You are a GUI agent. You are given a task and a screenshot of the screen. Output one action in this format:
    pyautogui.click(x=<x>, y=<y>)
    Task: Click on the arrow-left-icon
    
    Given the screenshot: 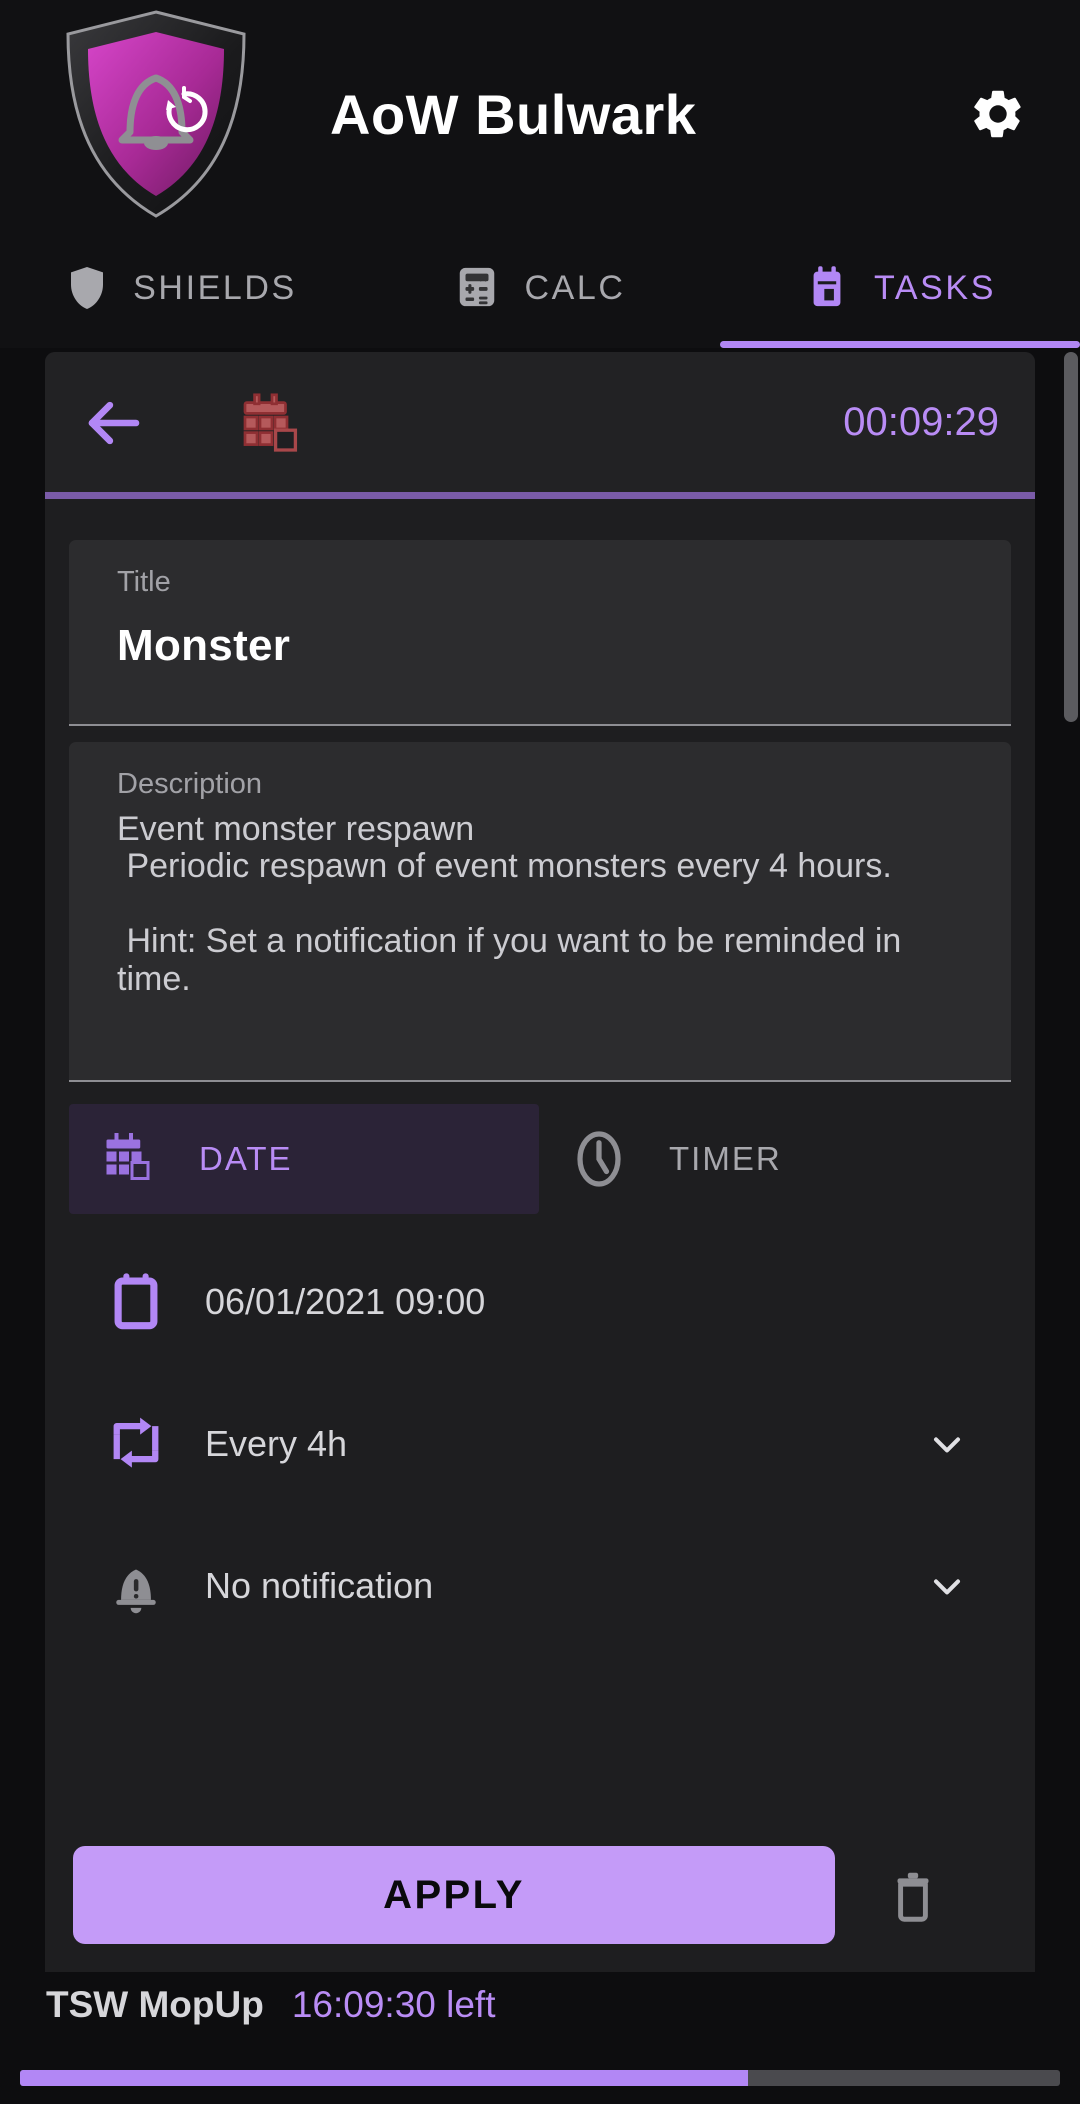 What is the action you would take?
    pyautogui.click(x=114, y=423)
    